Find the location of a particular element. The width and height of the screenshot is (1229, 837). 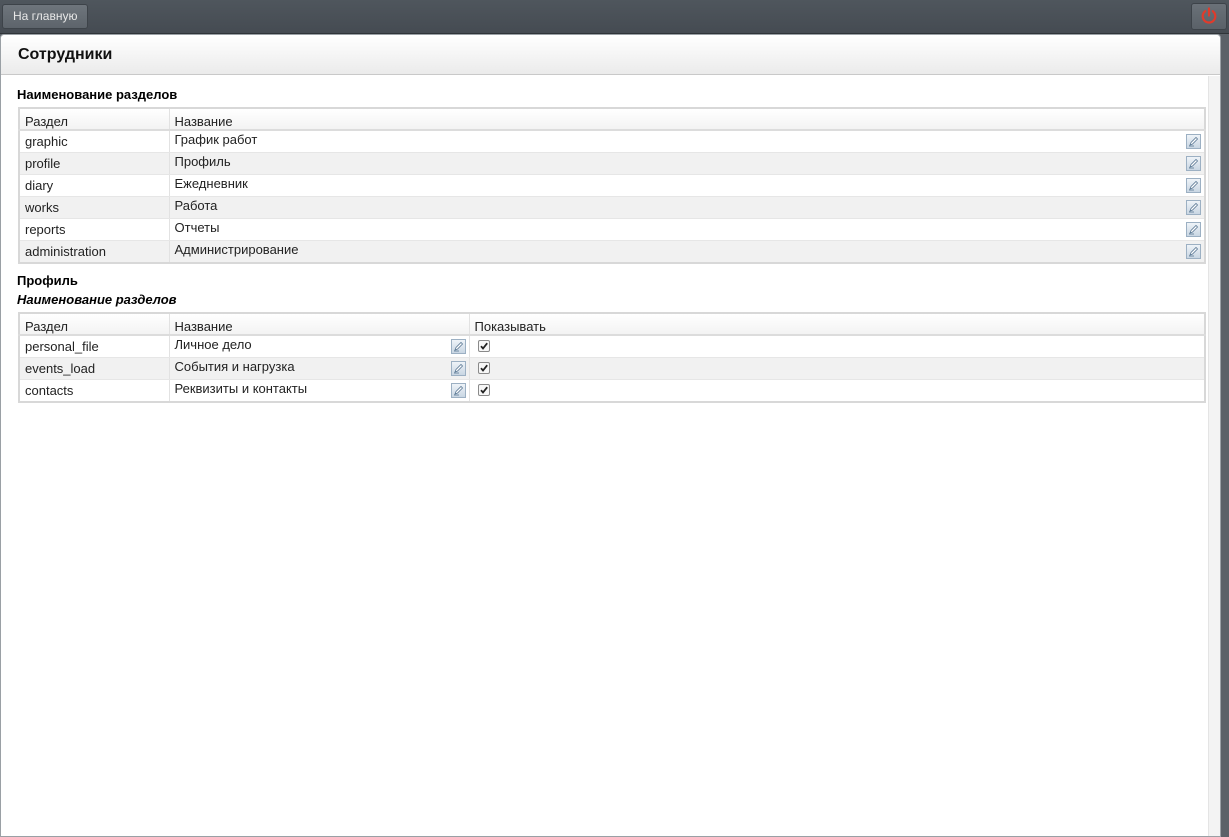

section-name-value: Работа is located at coordinates (196, 205).